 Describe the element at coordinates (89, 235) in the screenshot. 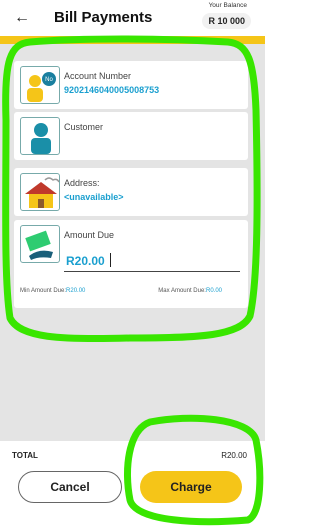

I see `amount-due-label: Amount Due` at that location.